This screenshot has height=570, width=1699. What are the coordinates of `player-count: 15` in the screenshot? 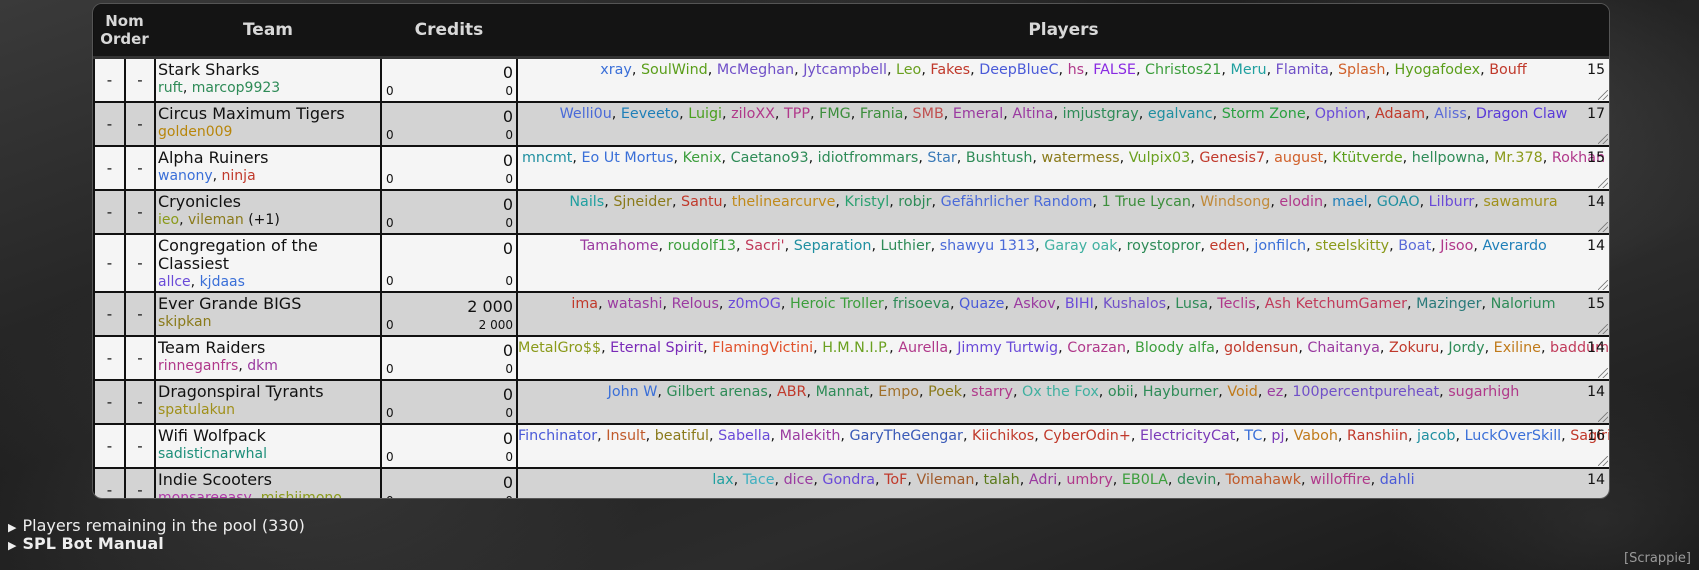 It's located at (1596, 303).